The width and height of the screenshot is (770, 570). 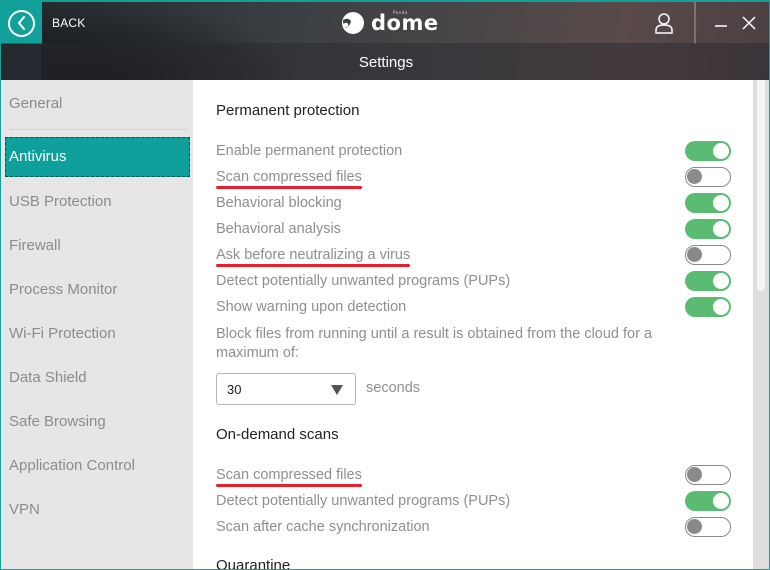 I want to click on logo: dome Panda, so click(x=390, y=23).